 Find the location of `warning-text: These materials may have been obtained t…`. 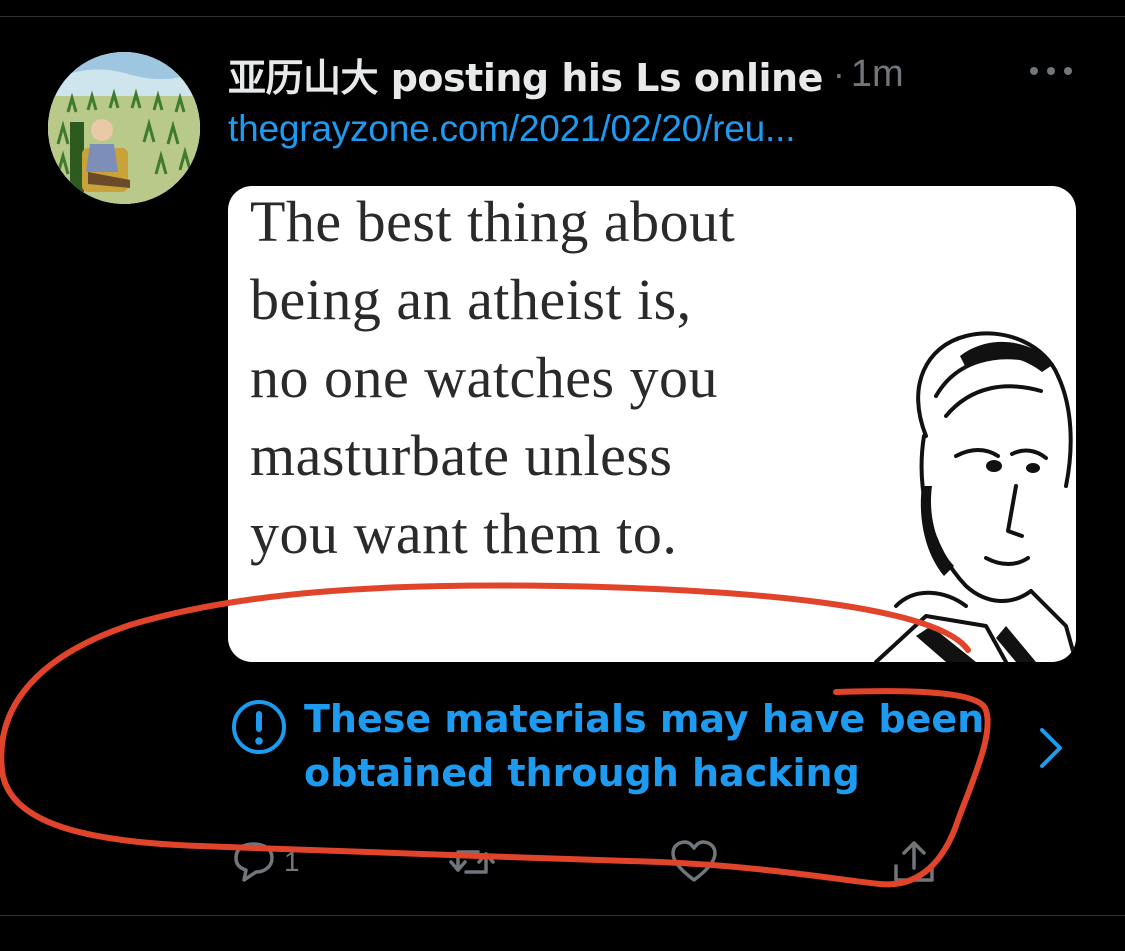

warning-text: These materials may have been obtained t… is located at coordinates (644, 746).